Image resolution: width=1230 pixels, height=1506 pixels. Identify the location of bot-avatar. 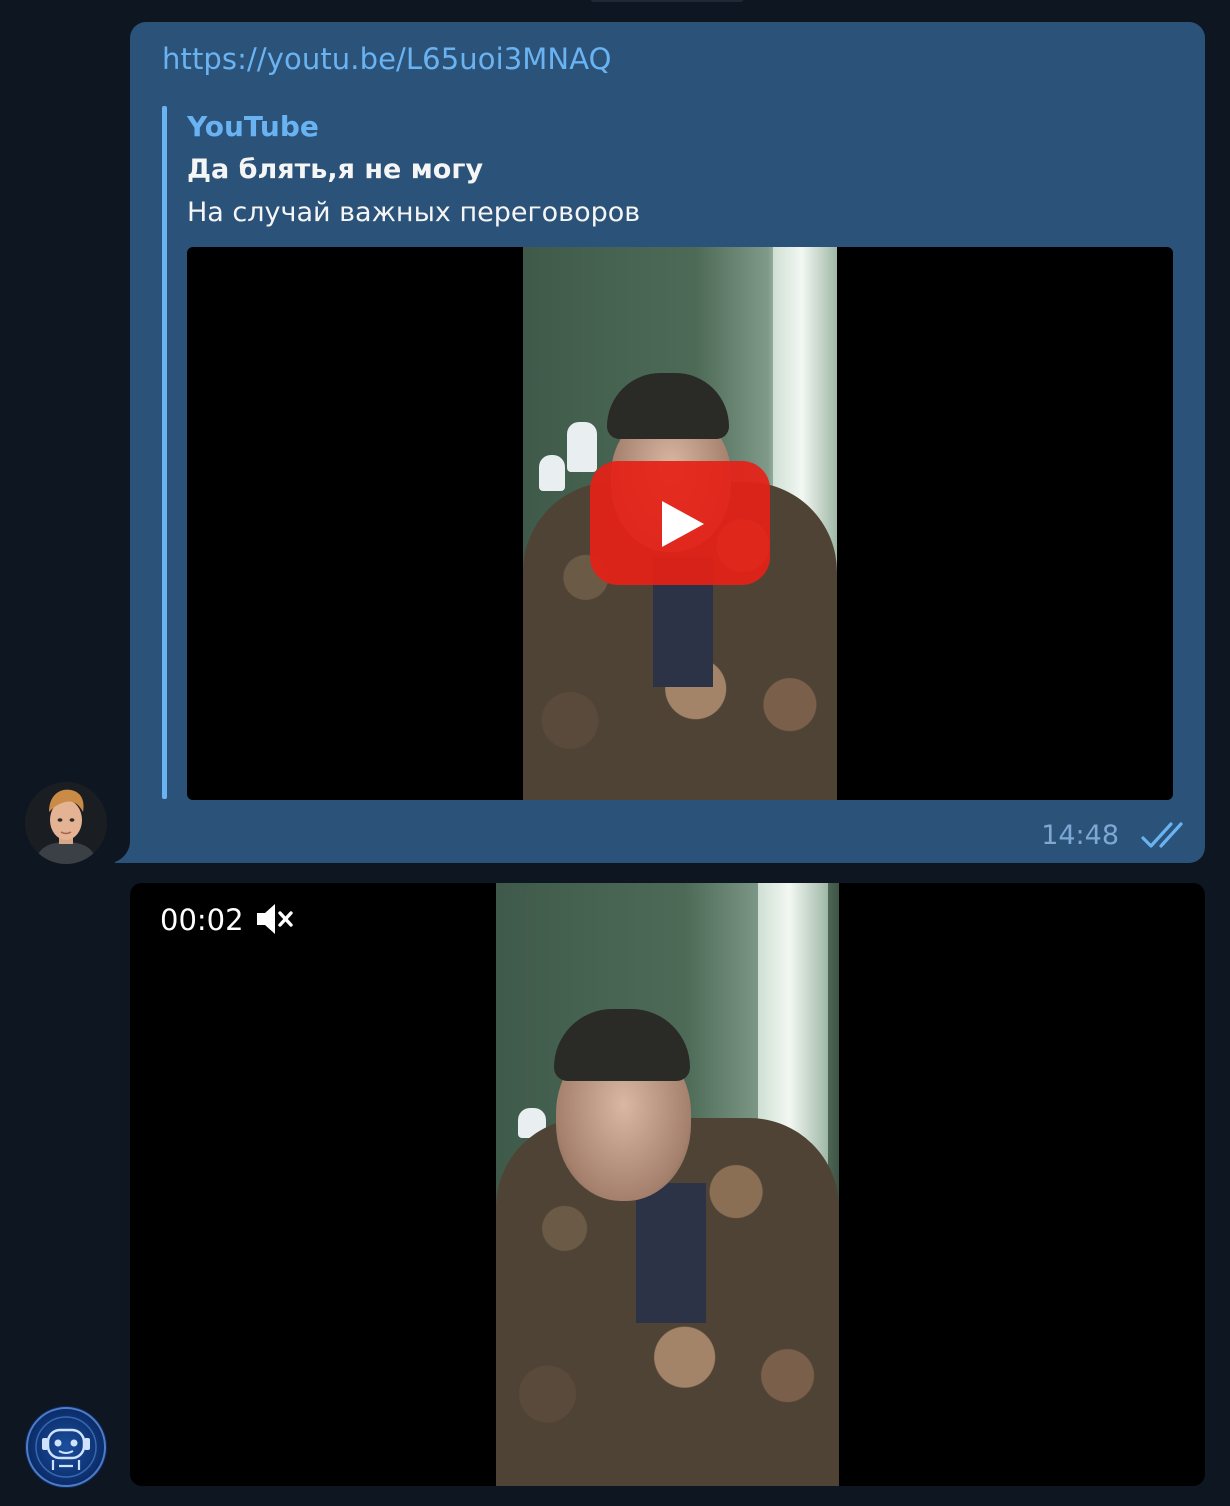
(66, 1447).